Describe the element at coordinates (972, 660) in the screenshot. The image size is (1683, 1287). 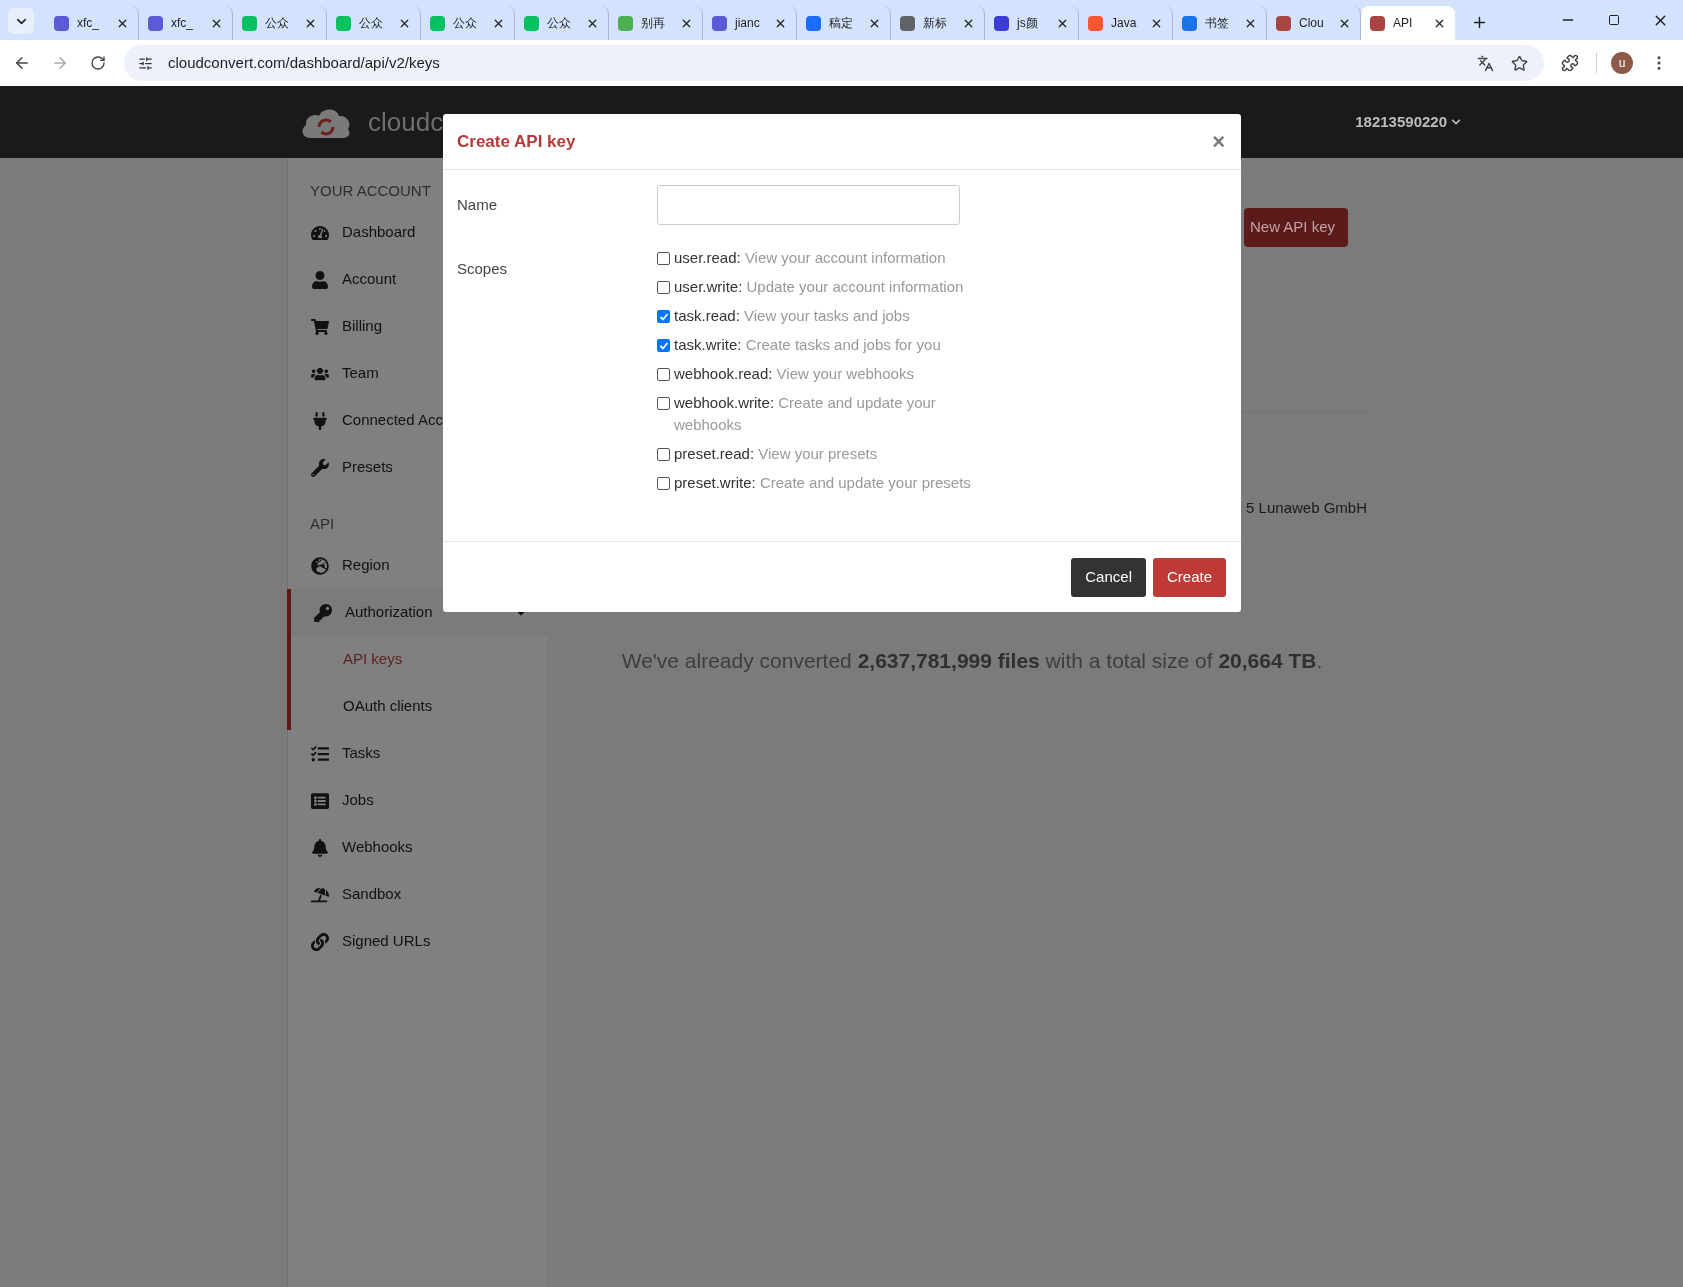
I see `conversion-stats: We've already converted 2,637,781,999 files with a total size of 20,664 TB.` at that location.